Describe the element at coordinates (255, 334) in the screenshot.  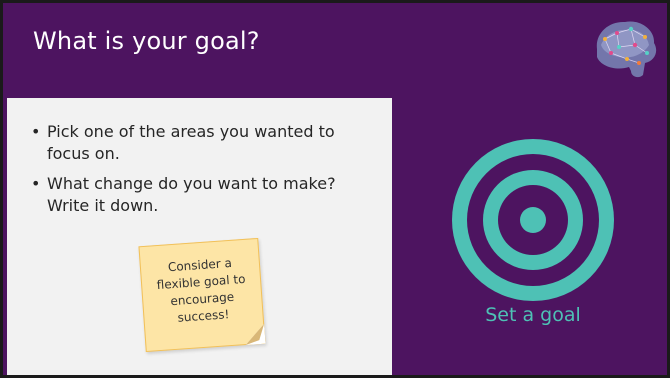
I see `page-curl-icon` at that location.